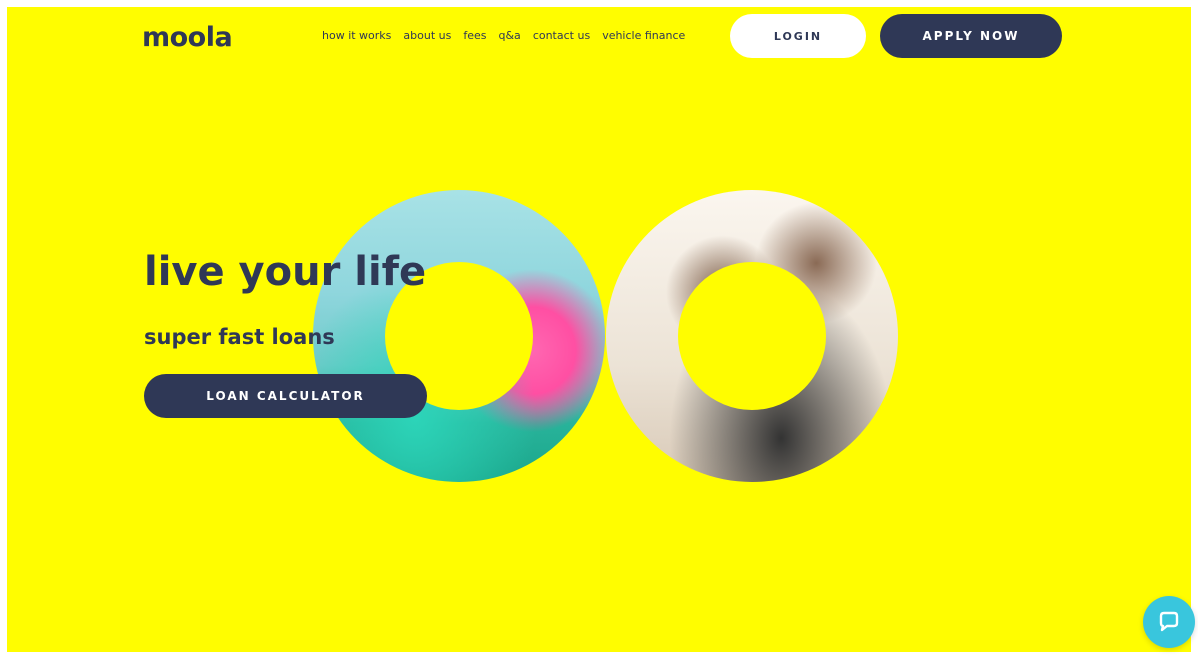 The width and height of the screenshot is (1198, 659). I want to click on site-logo: moola, so click(187, 37).